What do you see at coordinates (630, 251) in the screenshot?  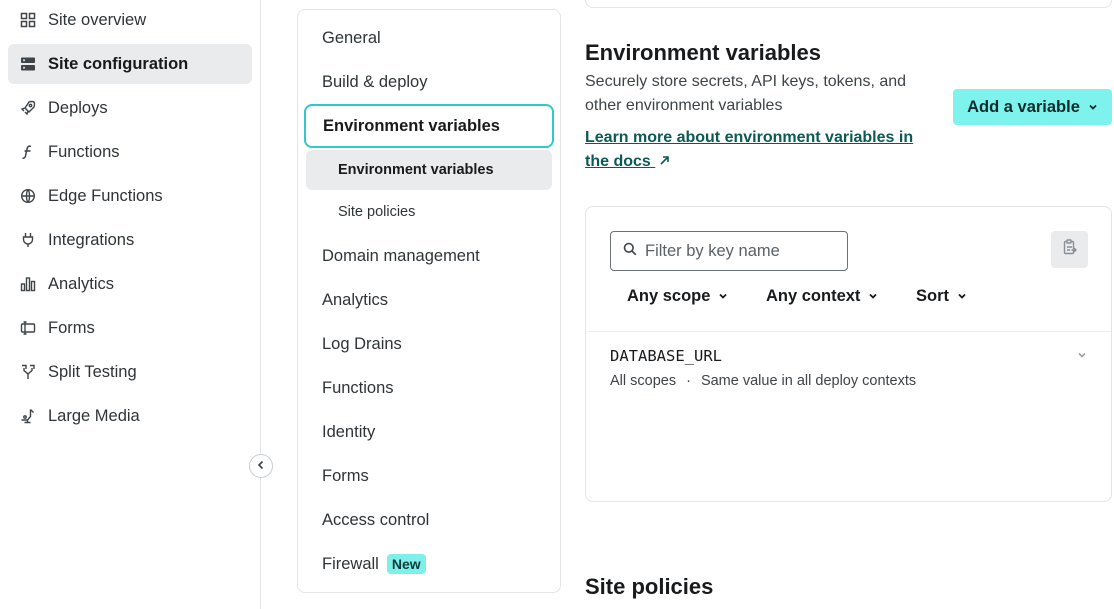 I see `search-icon` at bounding box center [630, 251].